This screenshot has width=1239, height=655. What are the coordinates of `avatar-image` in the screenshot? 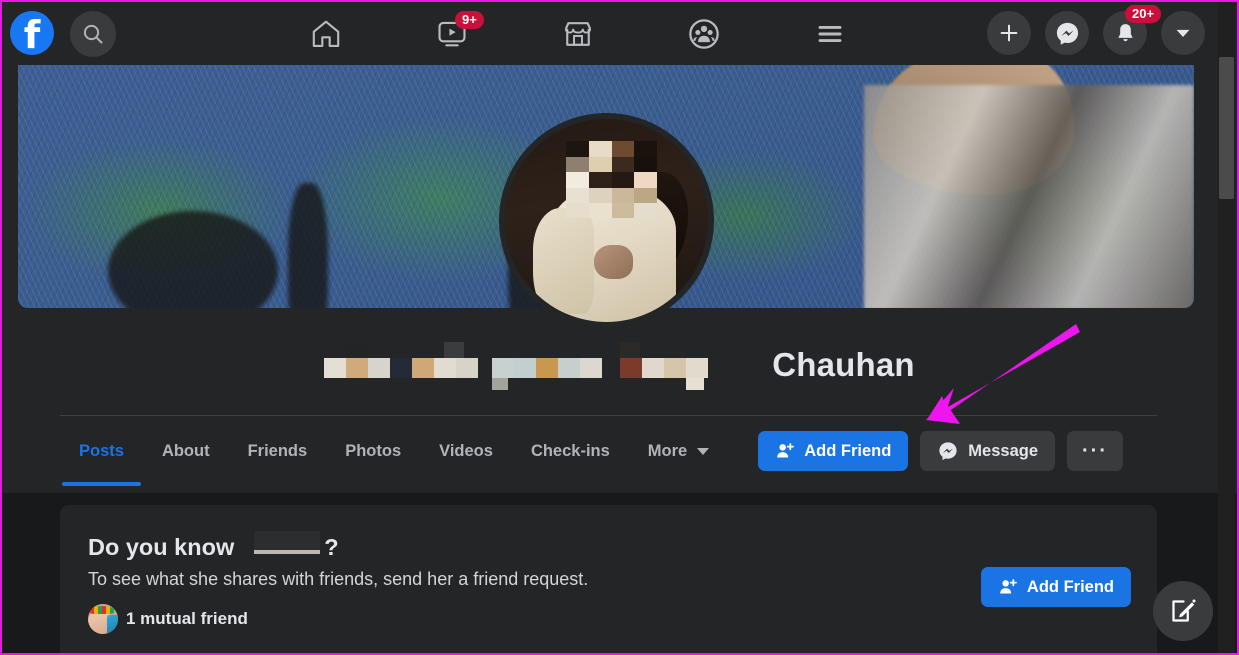 It's located at (606, 220).